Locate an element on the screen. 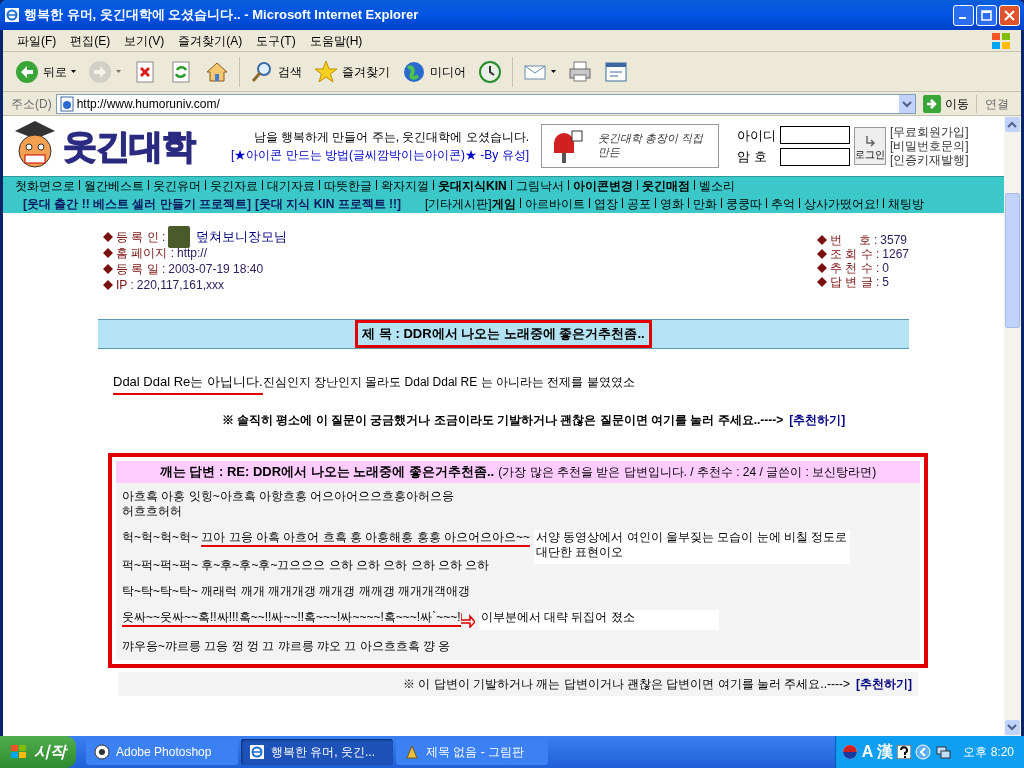  scroll-down-icon is located at coordinates (1012, 727).